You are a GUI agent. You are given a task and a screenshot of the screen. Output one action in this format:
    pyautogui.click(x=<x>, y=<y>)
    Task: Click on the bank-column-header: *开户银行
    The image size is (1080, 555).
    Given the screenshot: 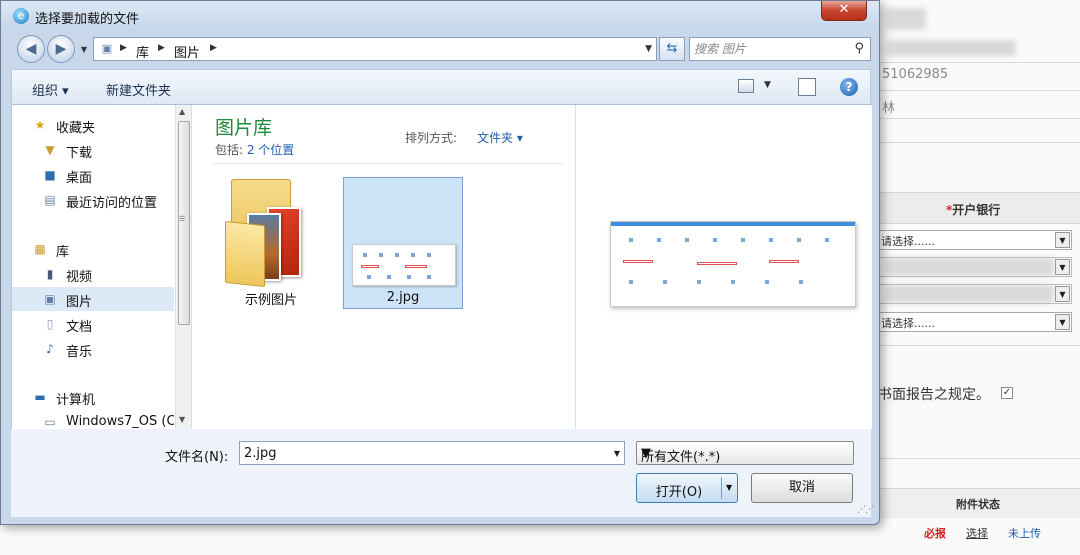 What is the action you would take?
    pyautogui.click(x=978, y=208)
    